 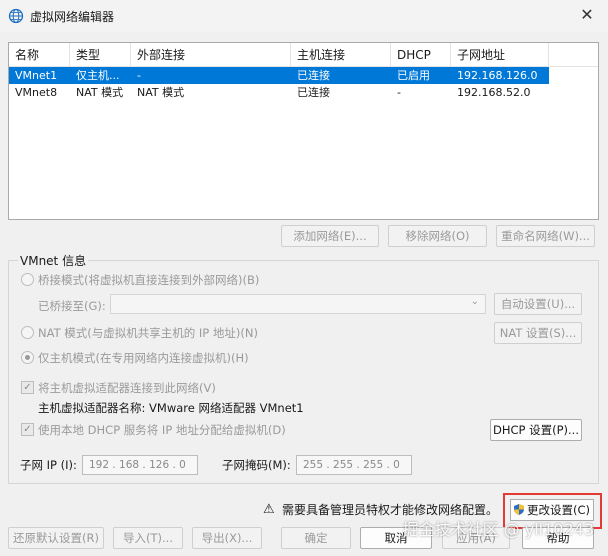 What do you see at coordinates (148, 333) in the screenshot?
I see `nat-mode-label: NAT 模式(与虚拟机共享主机的 IP 地址)(N)` at bounding box center [148, 333].